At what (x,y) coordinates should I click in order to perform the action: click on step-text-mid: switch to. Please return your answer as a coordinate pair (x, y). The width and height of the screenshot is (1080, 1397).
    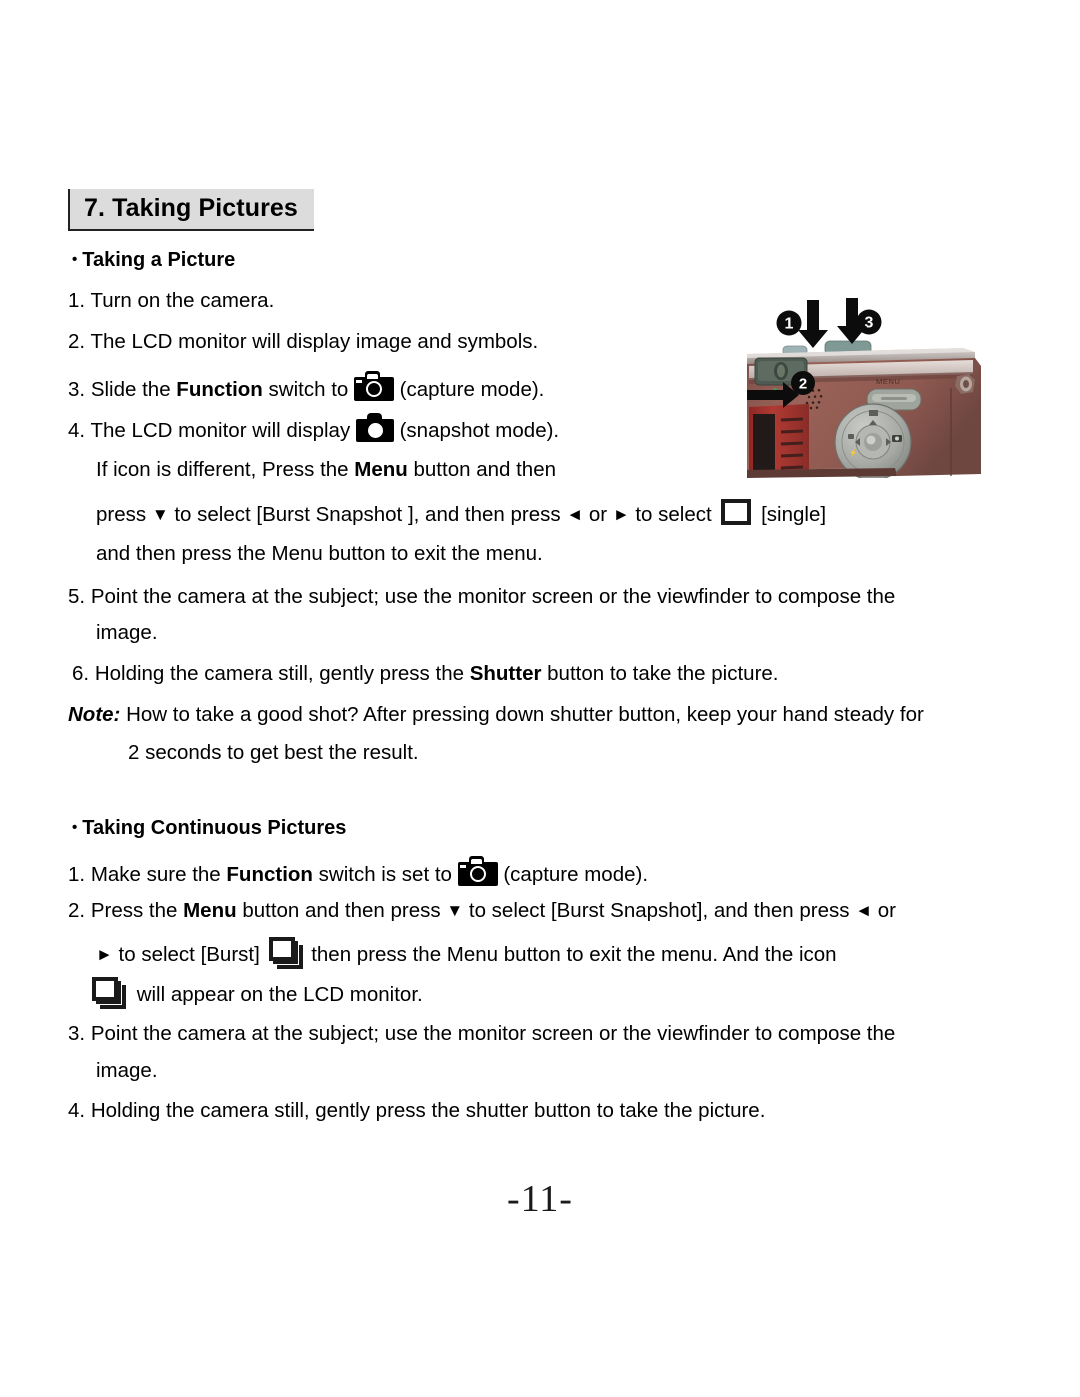
    Looking at the image, I should click on (308, 389).